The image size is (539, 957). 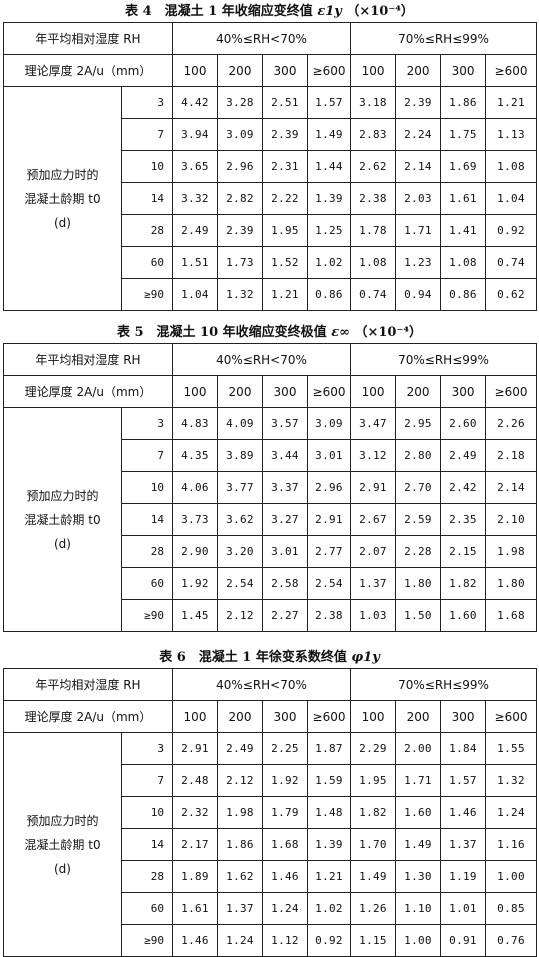 I want to click on table-cell: 2.12, so click(x=240, y=615).